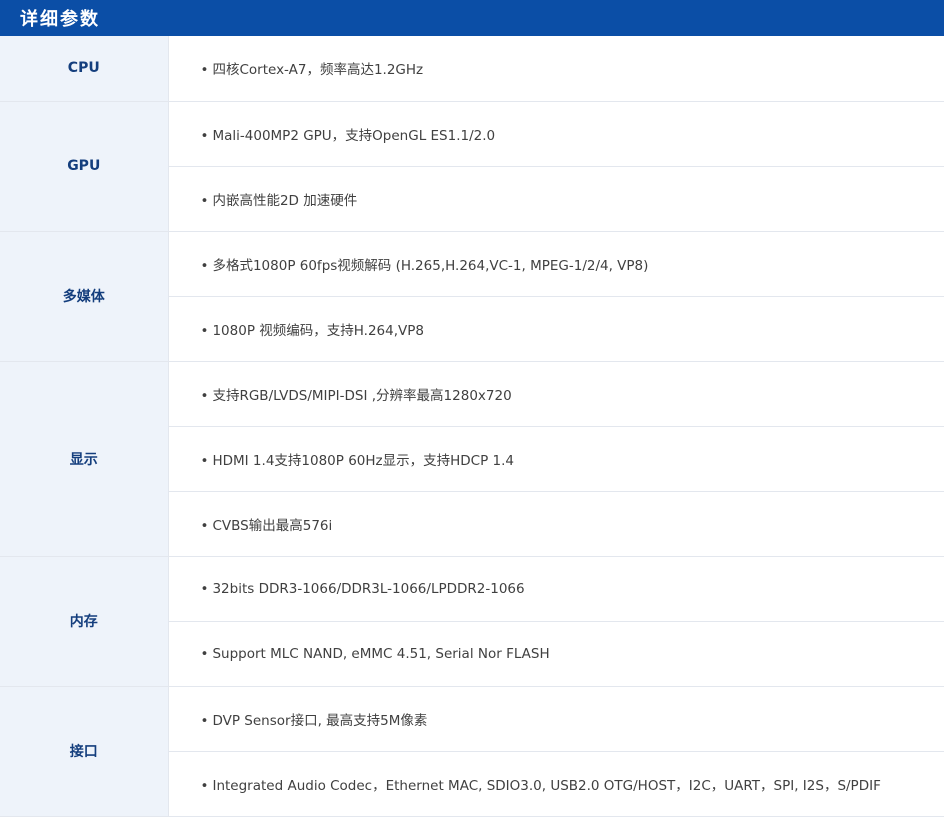  What do you see at coordinates (272, 525) in the screenshot?
I see `spec-value: CVBS输出最高576i` at bounding box center [272, 525].